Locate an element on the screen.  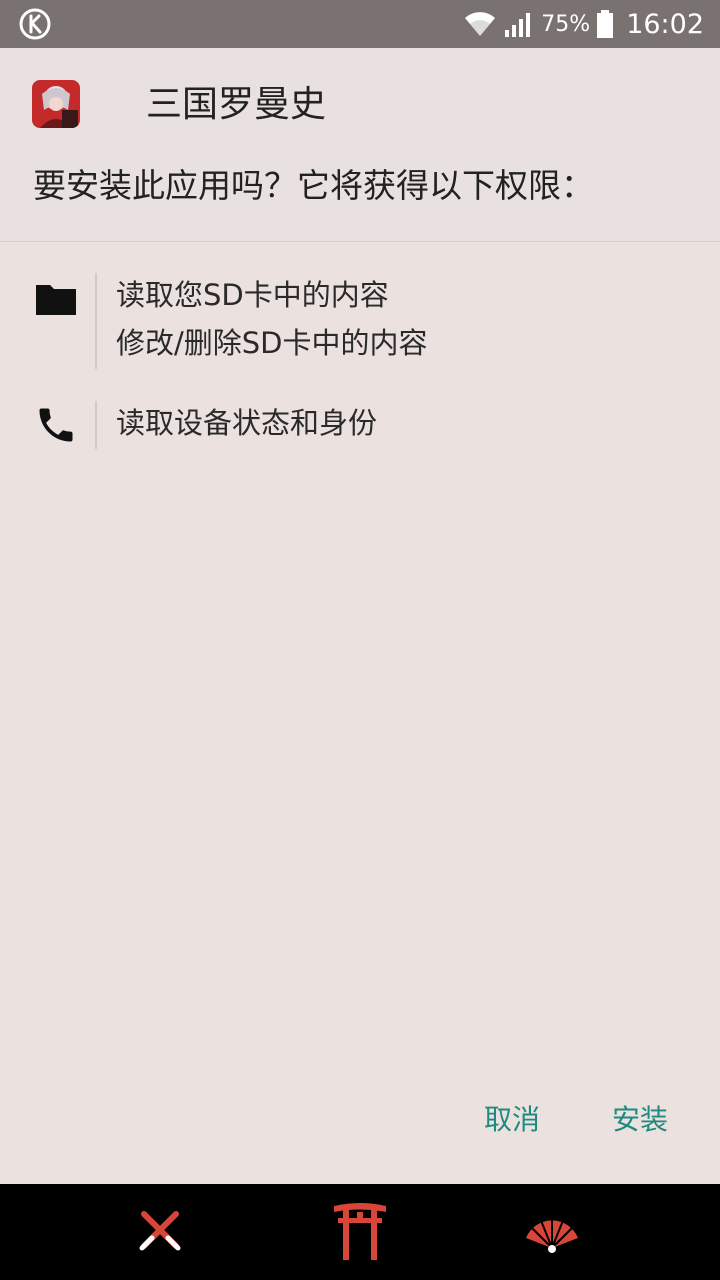
status-bar: 75% 16:02 is located at coordinates (360, 24).